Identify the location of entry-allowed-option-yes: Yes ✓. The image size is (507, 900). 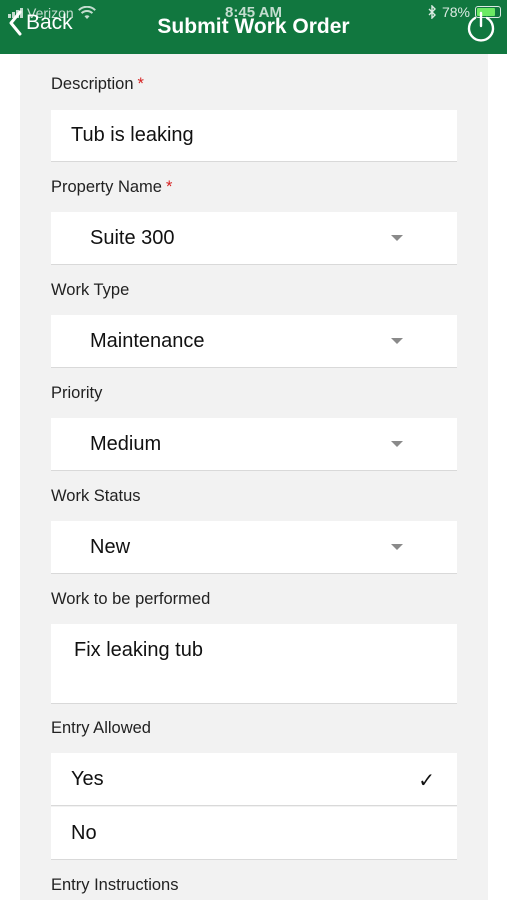
(254, 779).